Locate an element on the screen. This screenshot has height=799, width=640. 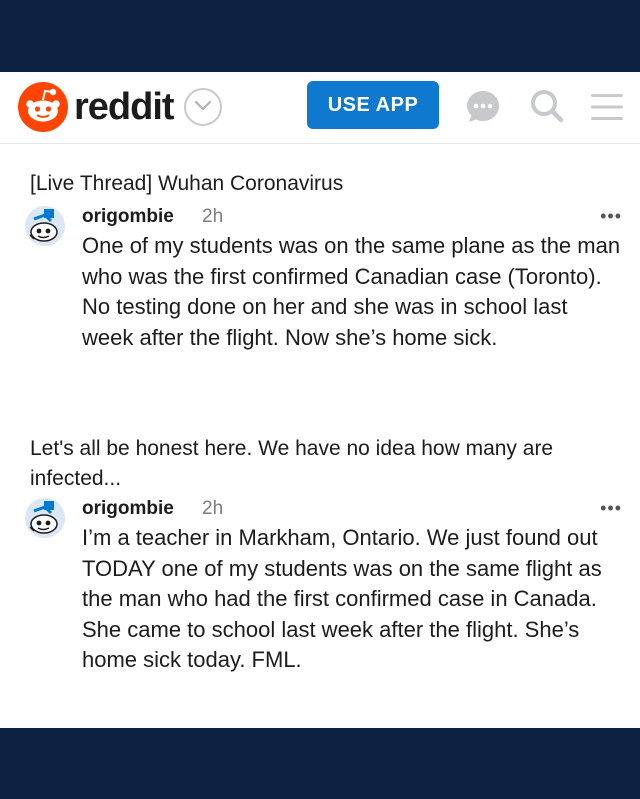
header-bar: reddit USE APP is located at coordinates (320, 108).